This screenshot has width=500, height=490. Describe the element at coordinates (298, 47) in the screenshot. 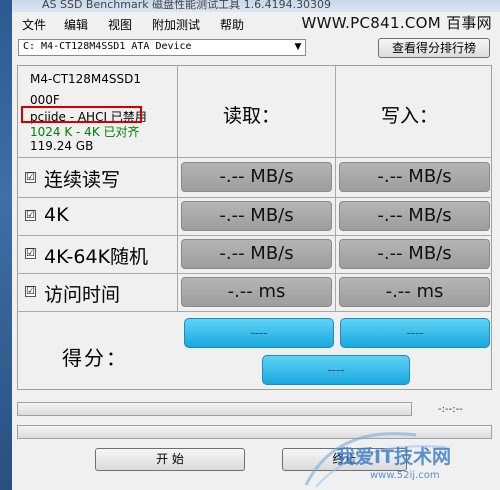

I see `chevron-down-icon: ▼` at that location.